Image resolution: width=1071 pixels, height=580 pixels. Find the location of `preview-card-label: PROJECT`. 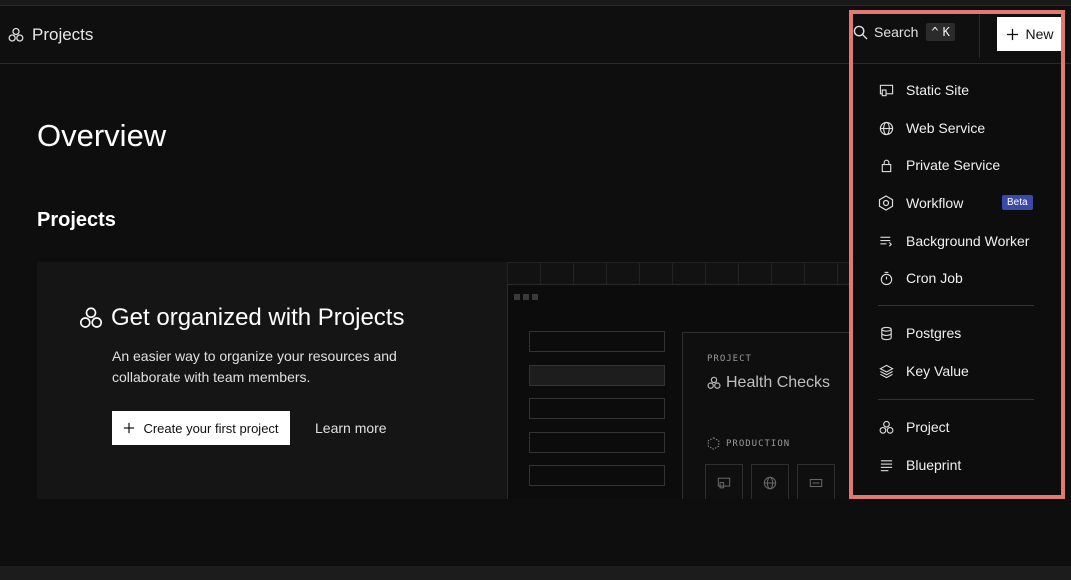

preview-card-label: PROJECT is located at coordinates (729, 359).